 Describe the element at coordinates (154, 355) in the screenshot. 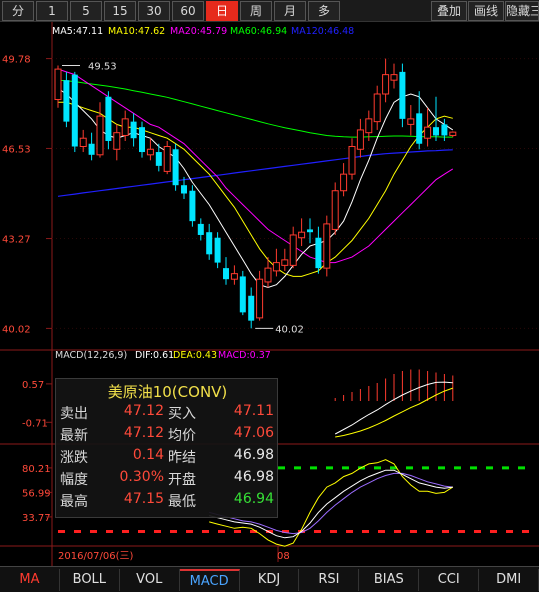

I see `macd-dif: DIF:0.61` at that location.